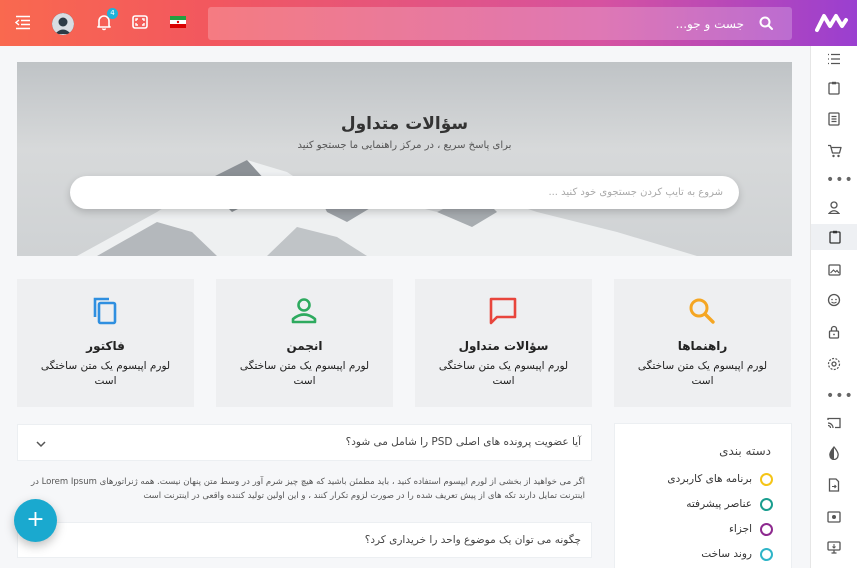 The width and height of the screenshot is (857, 568). I want to click on language-flag-iran, so click(178, 22).